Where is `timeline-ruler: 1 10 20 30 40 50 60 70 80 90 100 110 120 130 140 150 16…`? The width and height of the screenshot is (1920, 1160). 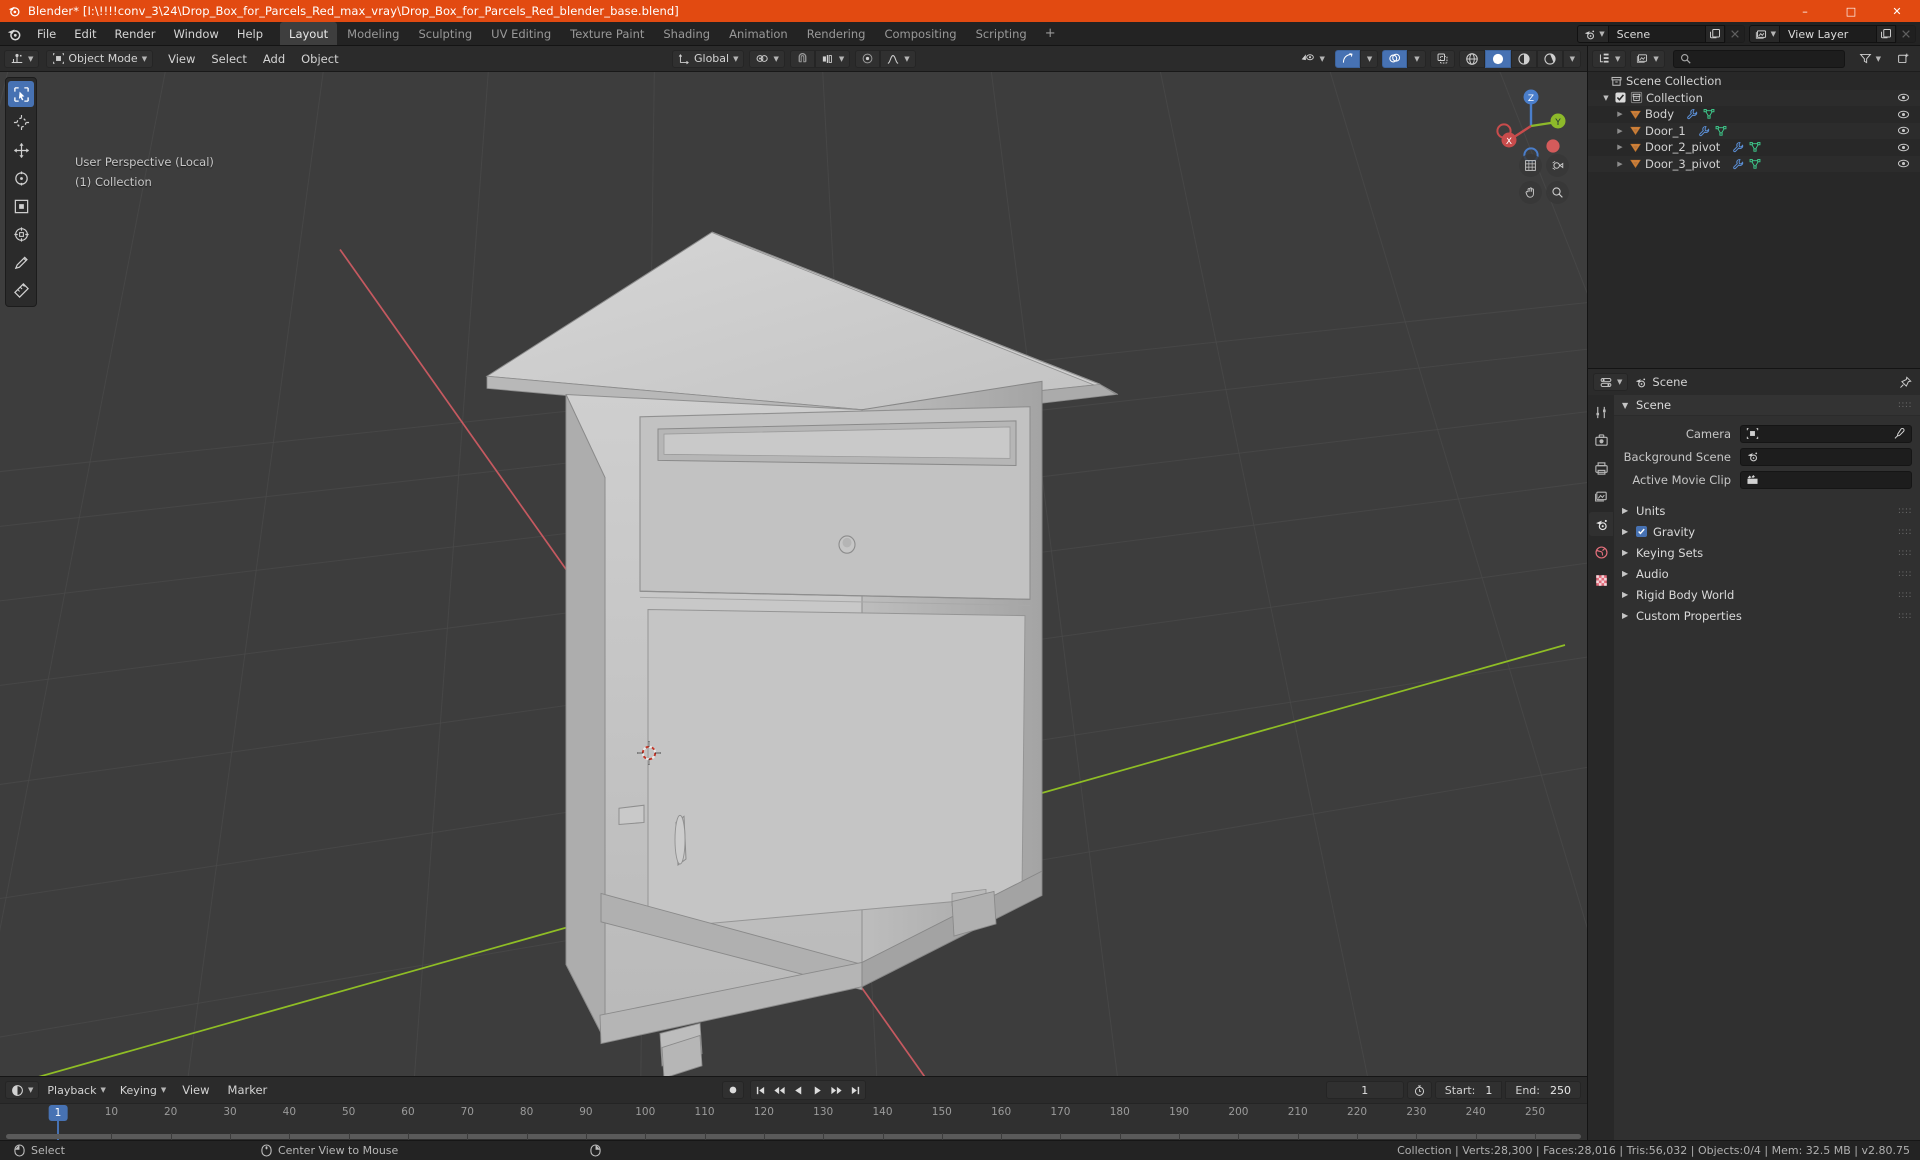
timeline-ruler: 1 10 20 30 40 50 60 70 80 90 100 110 120 130 140 150 16… is located at coordinates (793, 1121).